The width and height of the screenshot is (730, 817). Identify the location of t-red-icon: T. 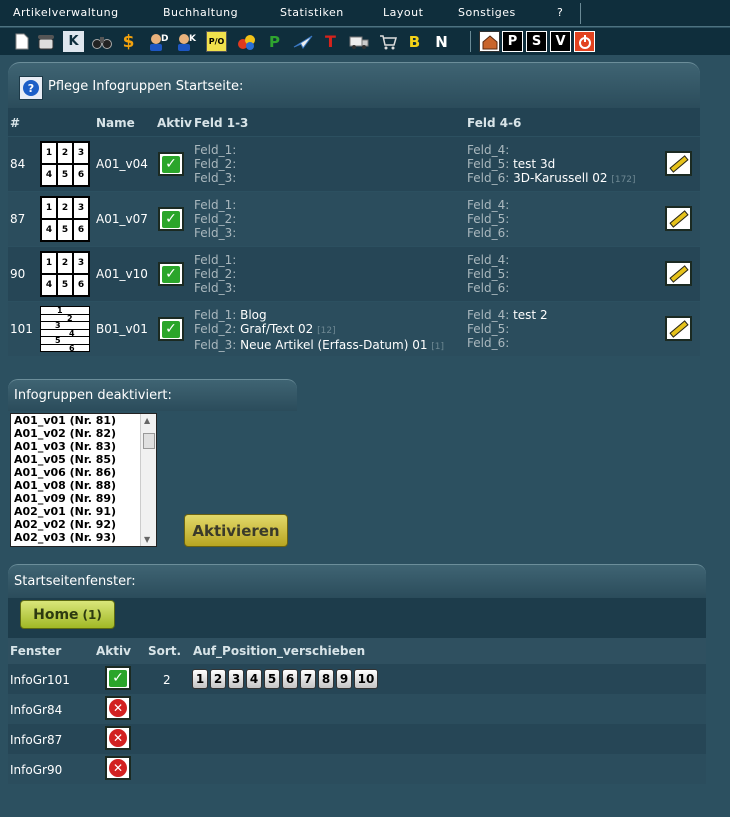
(330, 41).